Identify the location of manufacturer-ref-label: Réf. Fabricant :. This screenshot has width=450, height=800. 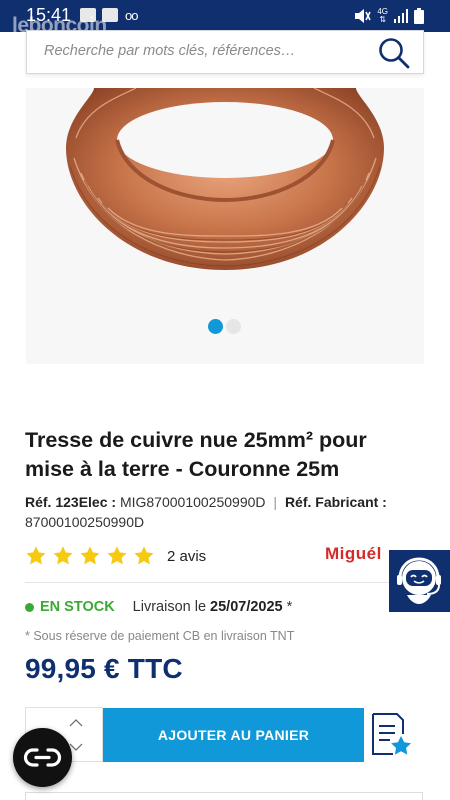
(335, 502).